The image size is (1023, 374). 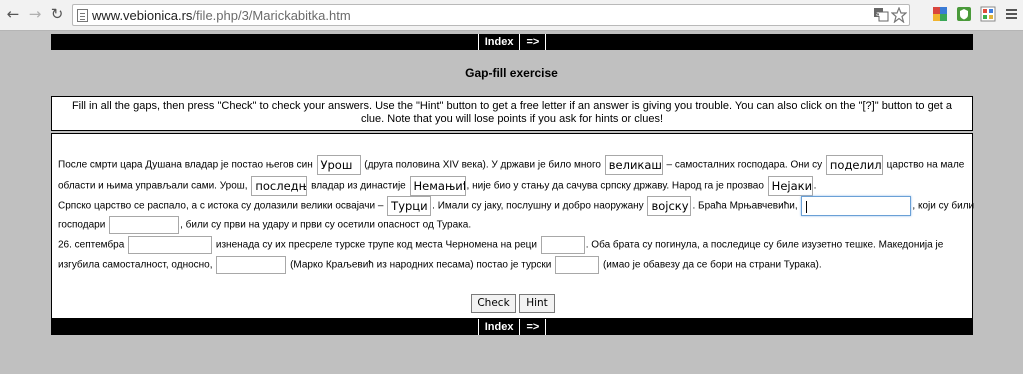 I want to click on exercise-text: ., so click(x=815, y=186).